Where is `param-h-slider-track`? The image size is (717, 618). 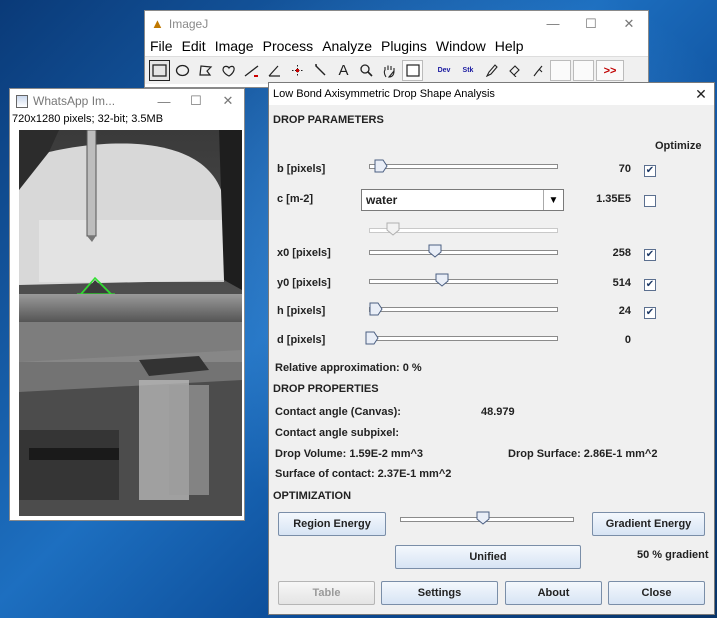 param-h-slider-track is located at coordinates (463, 309).